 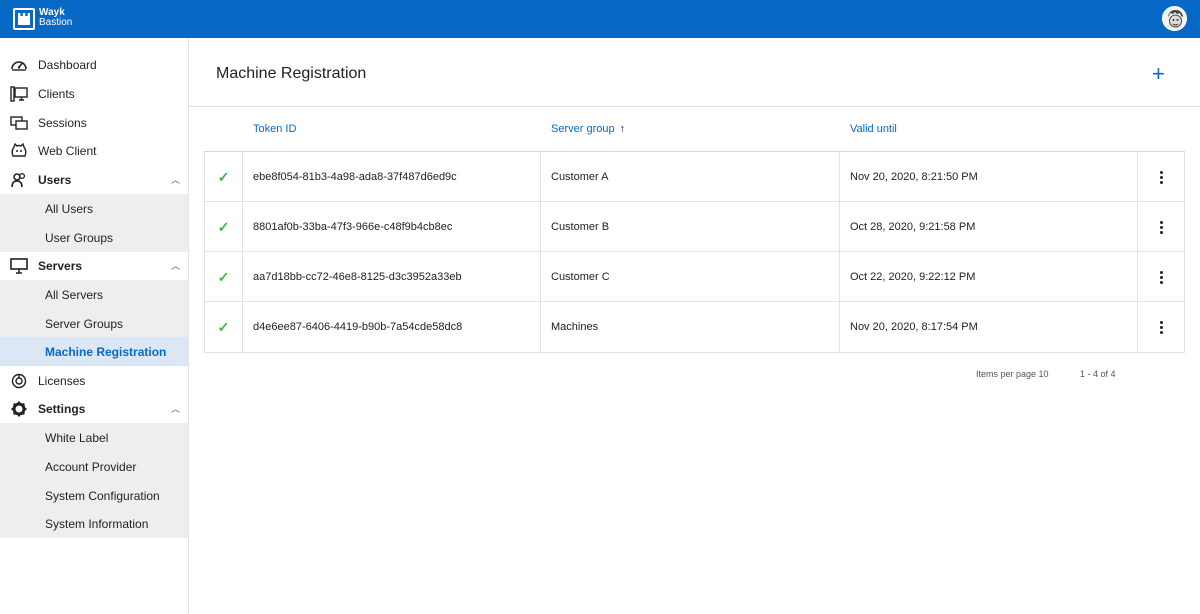 What do you see at coordinates (19, 409) in the screenshot?
I see `gear-icon` at bounding box center [19, 409].